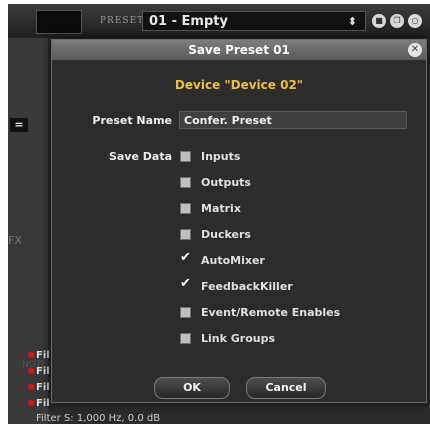 The image size is (430, 426). Describe the element at coordinates (192, 388) in the screenshot. I see `ok-button: OK` at that location.